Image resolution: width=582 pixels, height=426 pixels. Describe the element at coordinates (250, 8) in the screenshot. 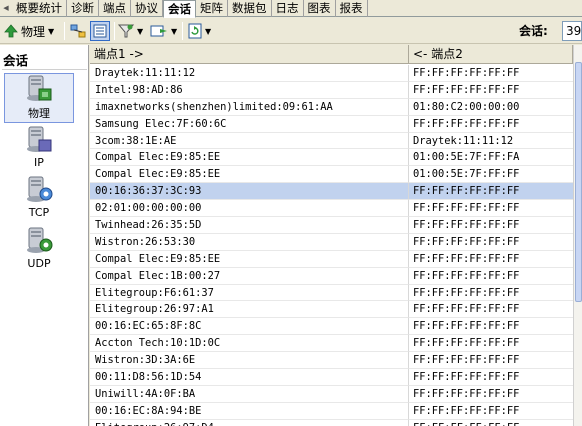

I see `tab-6: 数据包` at that location.